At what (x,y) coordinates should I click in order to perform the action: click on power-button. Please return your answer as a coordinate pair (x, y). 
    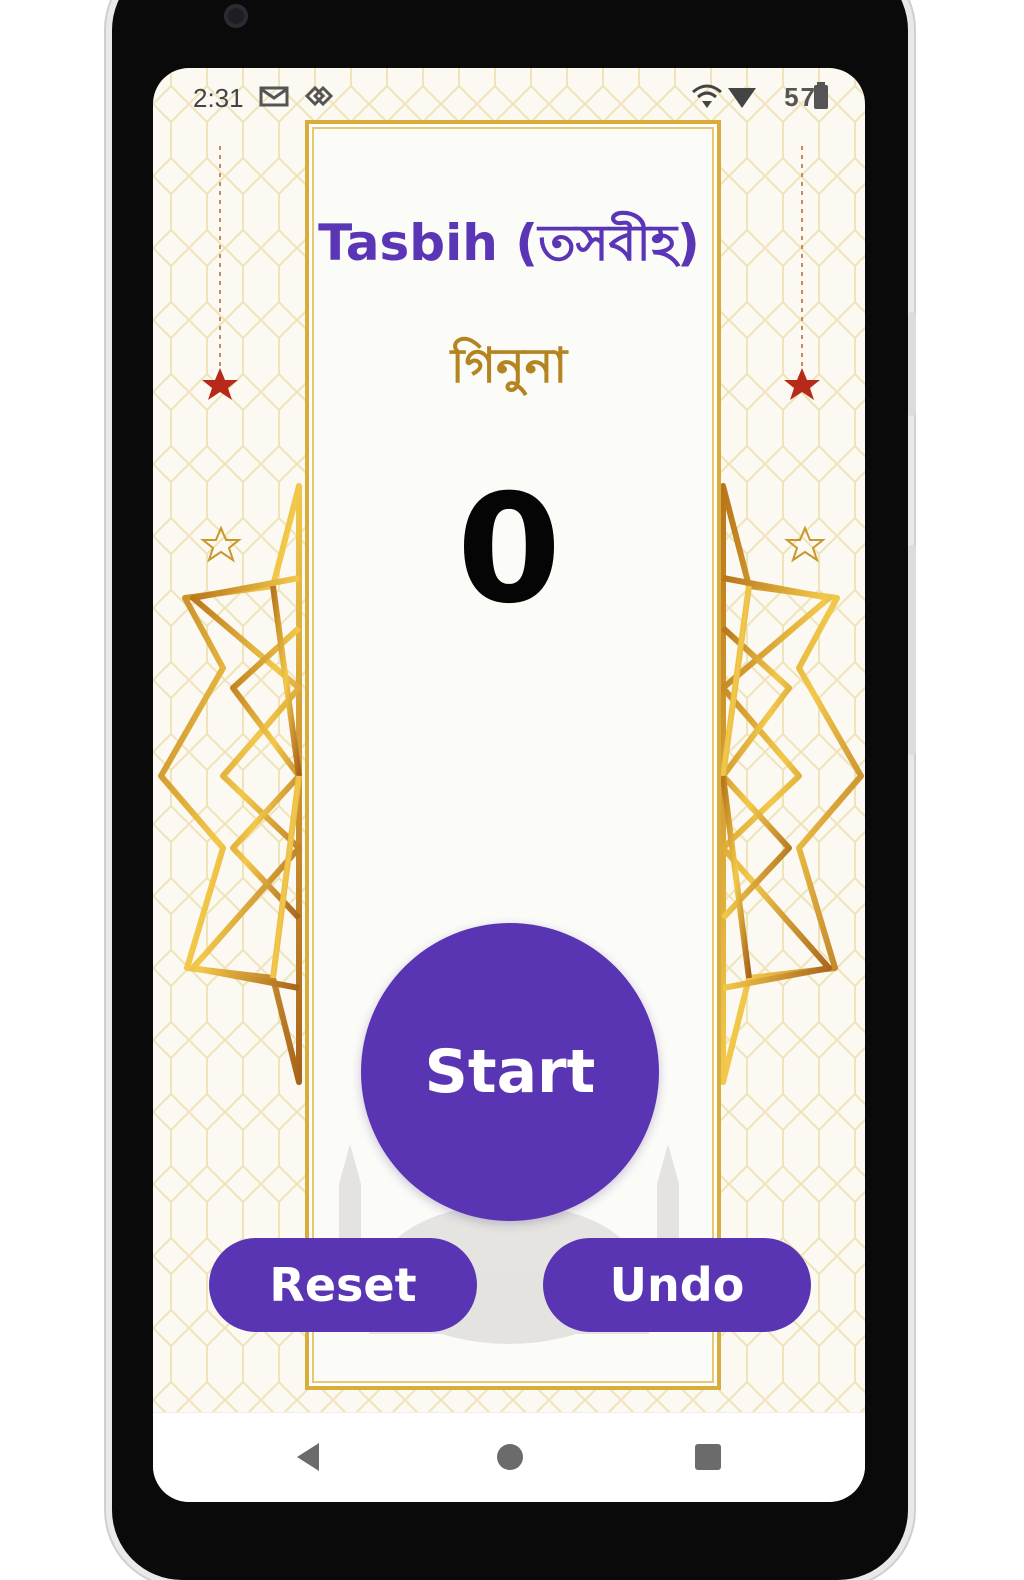
    Looking at the image, I should click on (912, 364).